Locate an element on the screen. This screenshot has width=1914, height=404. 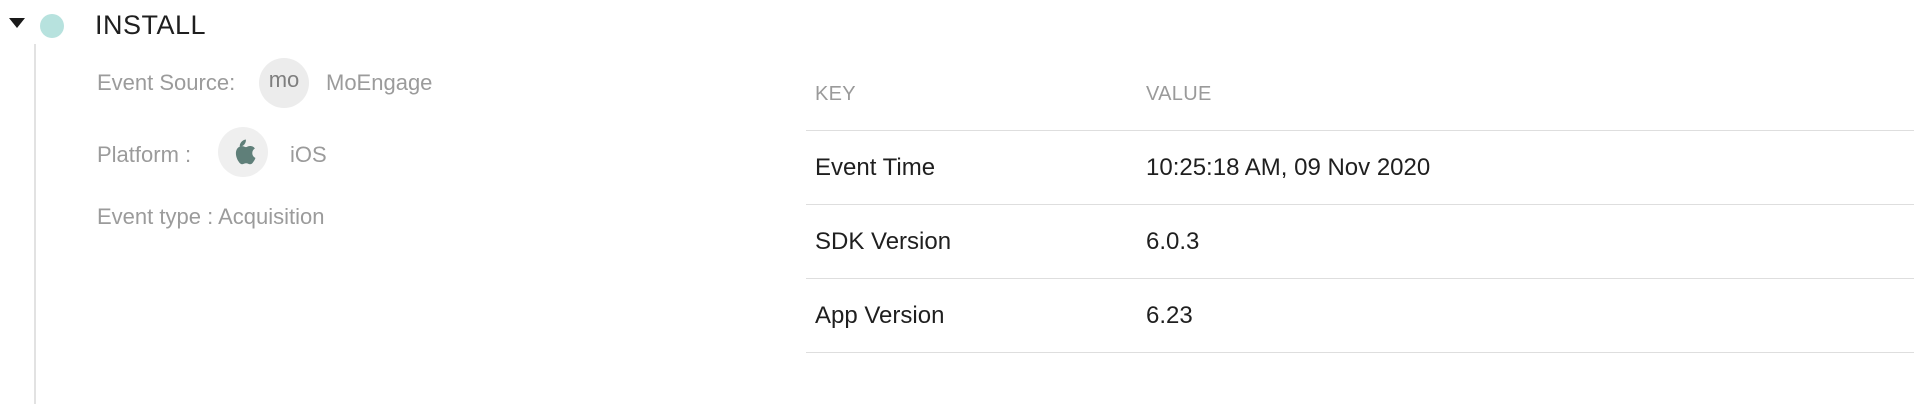
event-source-value: MoEngage is located at coordinates (379, 82).